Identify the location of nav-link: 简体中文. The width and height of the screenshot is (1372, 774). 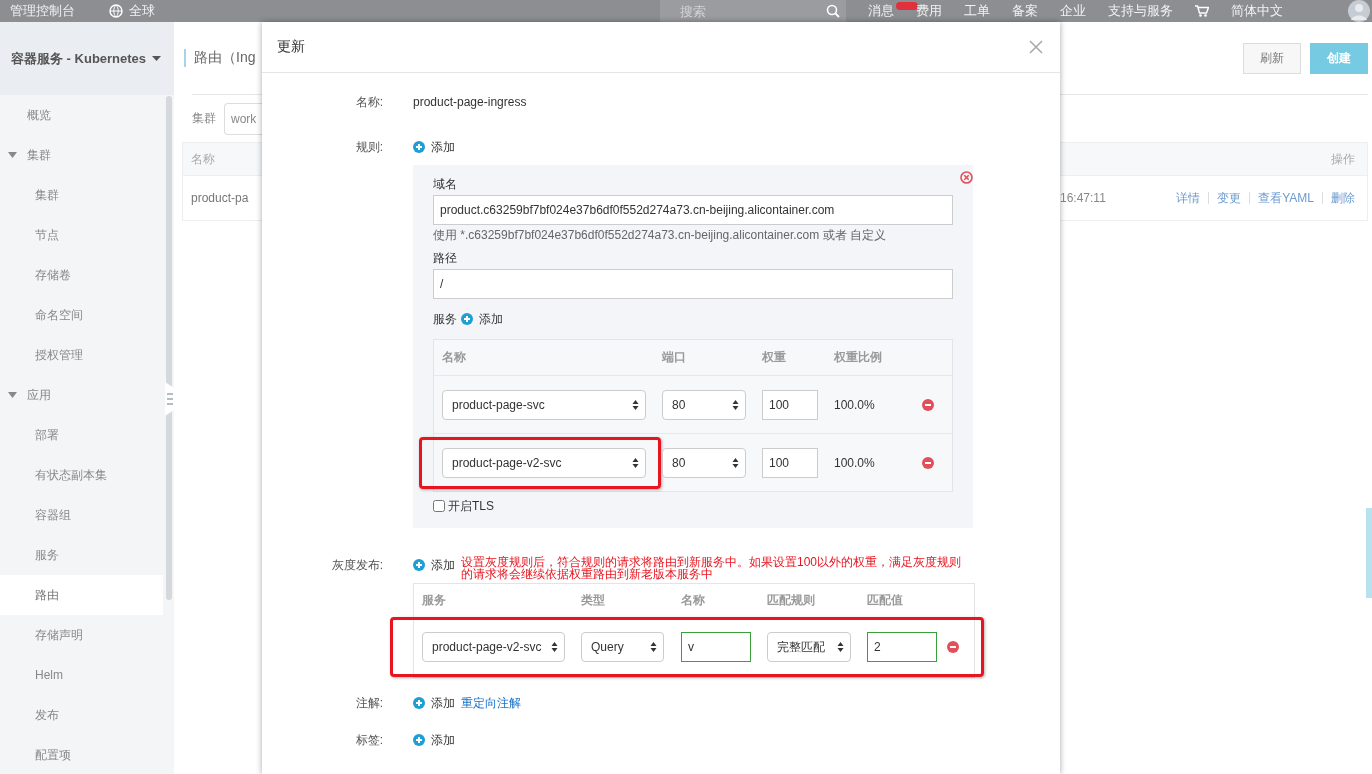
(1257, 11).